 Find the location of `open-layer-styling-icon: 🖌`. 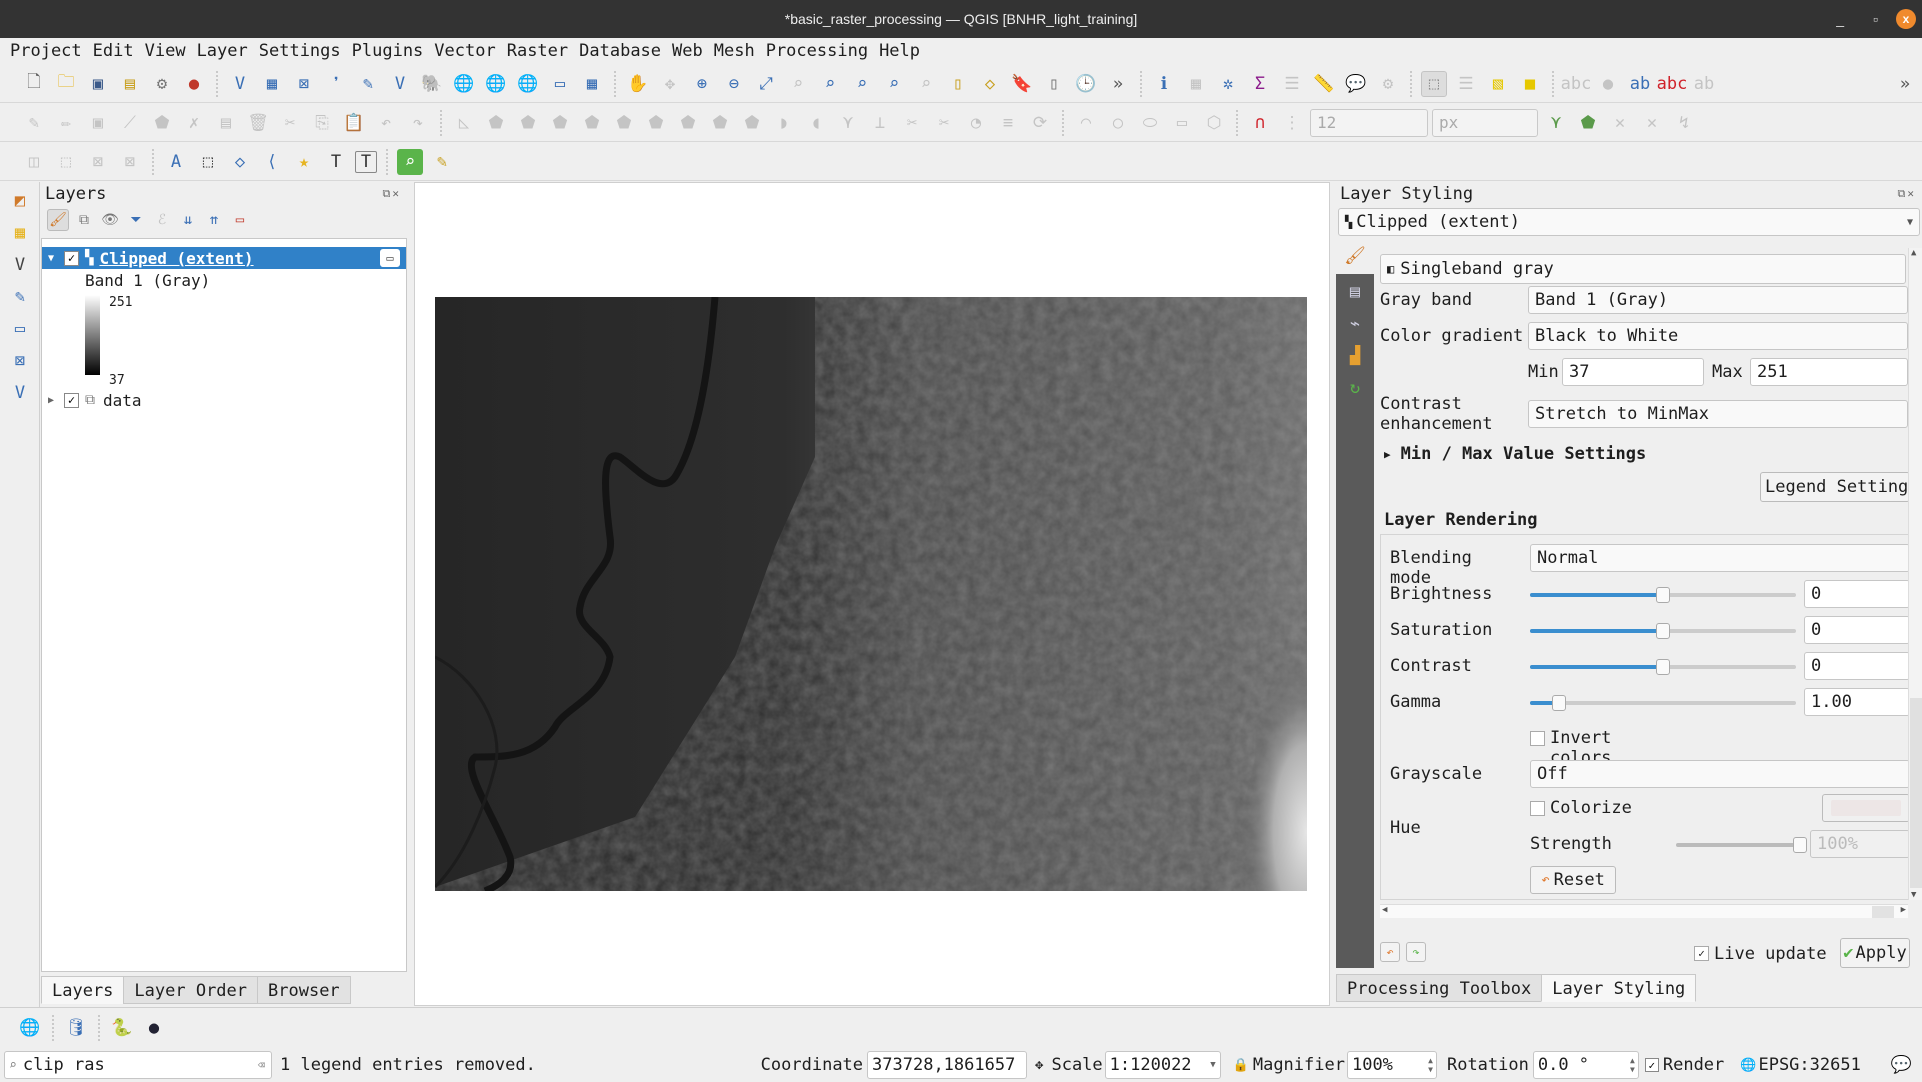

open-layer-styling-icon: 🖌 is located at coordinates (58, 220).